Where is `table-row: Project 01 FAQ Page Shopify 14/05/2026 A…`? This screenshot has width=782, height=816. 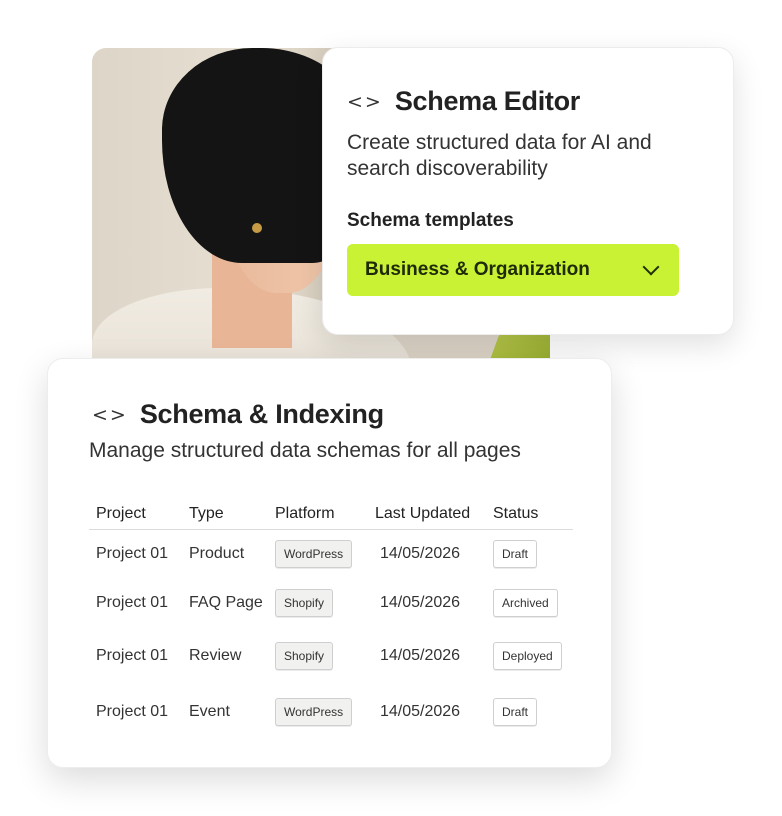
table-row: Project 01 FAQ Page Shopify 14/05/2026 A… is located at coordinates (331, 603).